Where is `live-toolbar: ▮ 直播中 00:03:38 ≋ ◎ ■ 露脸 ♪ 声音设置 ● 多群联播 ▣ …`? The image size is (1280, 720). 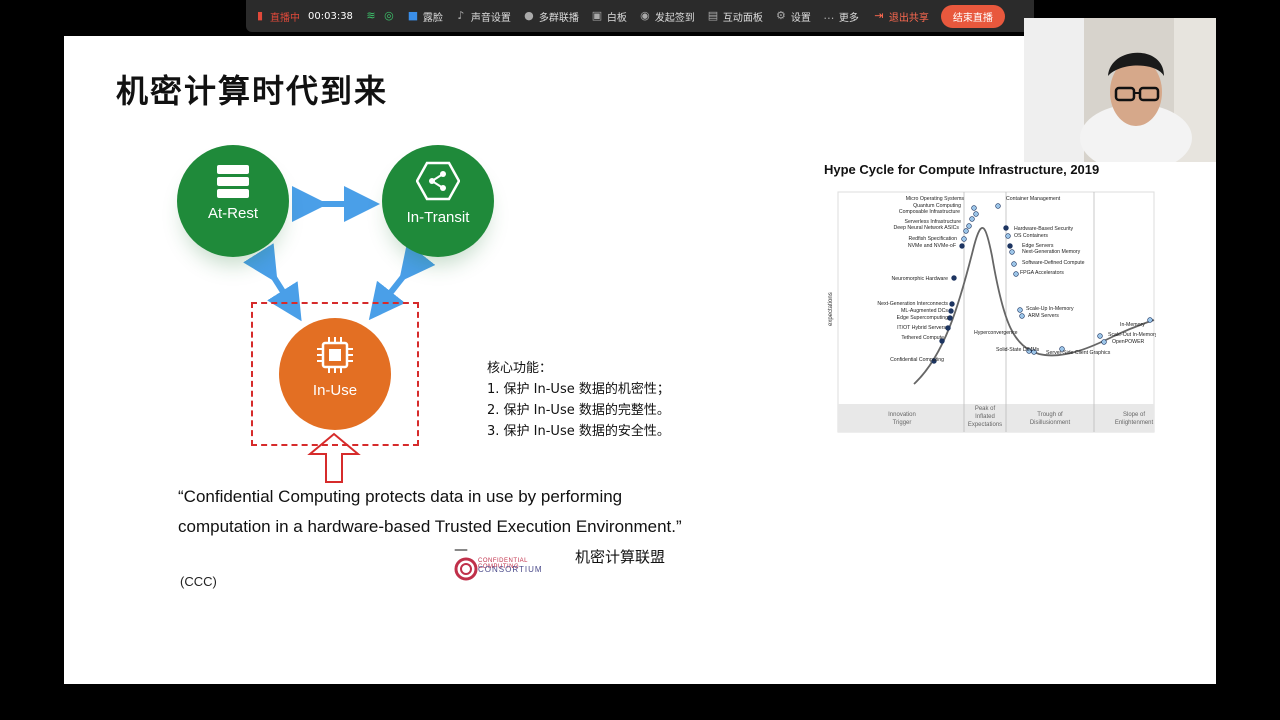 live-toolbar: ▮ 直播中 00:03:38 ≋ ◎ ■ 露脸 ♪ 声音设置 ● 多群联播 ▣ … is located at coordinates (640, 16).